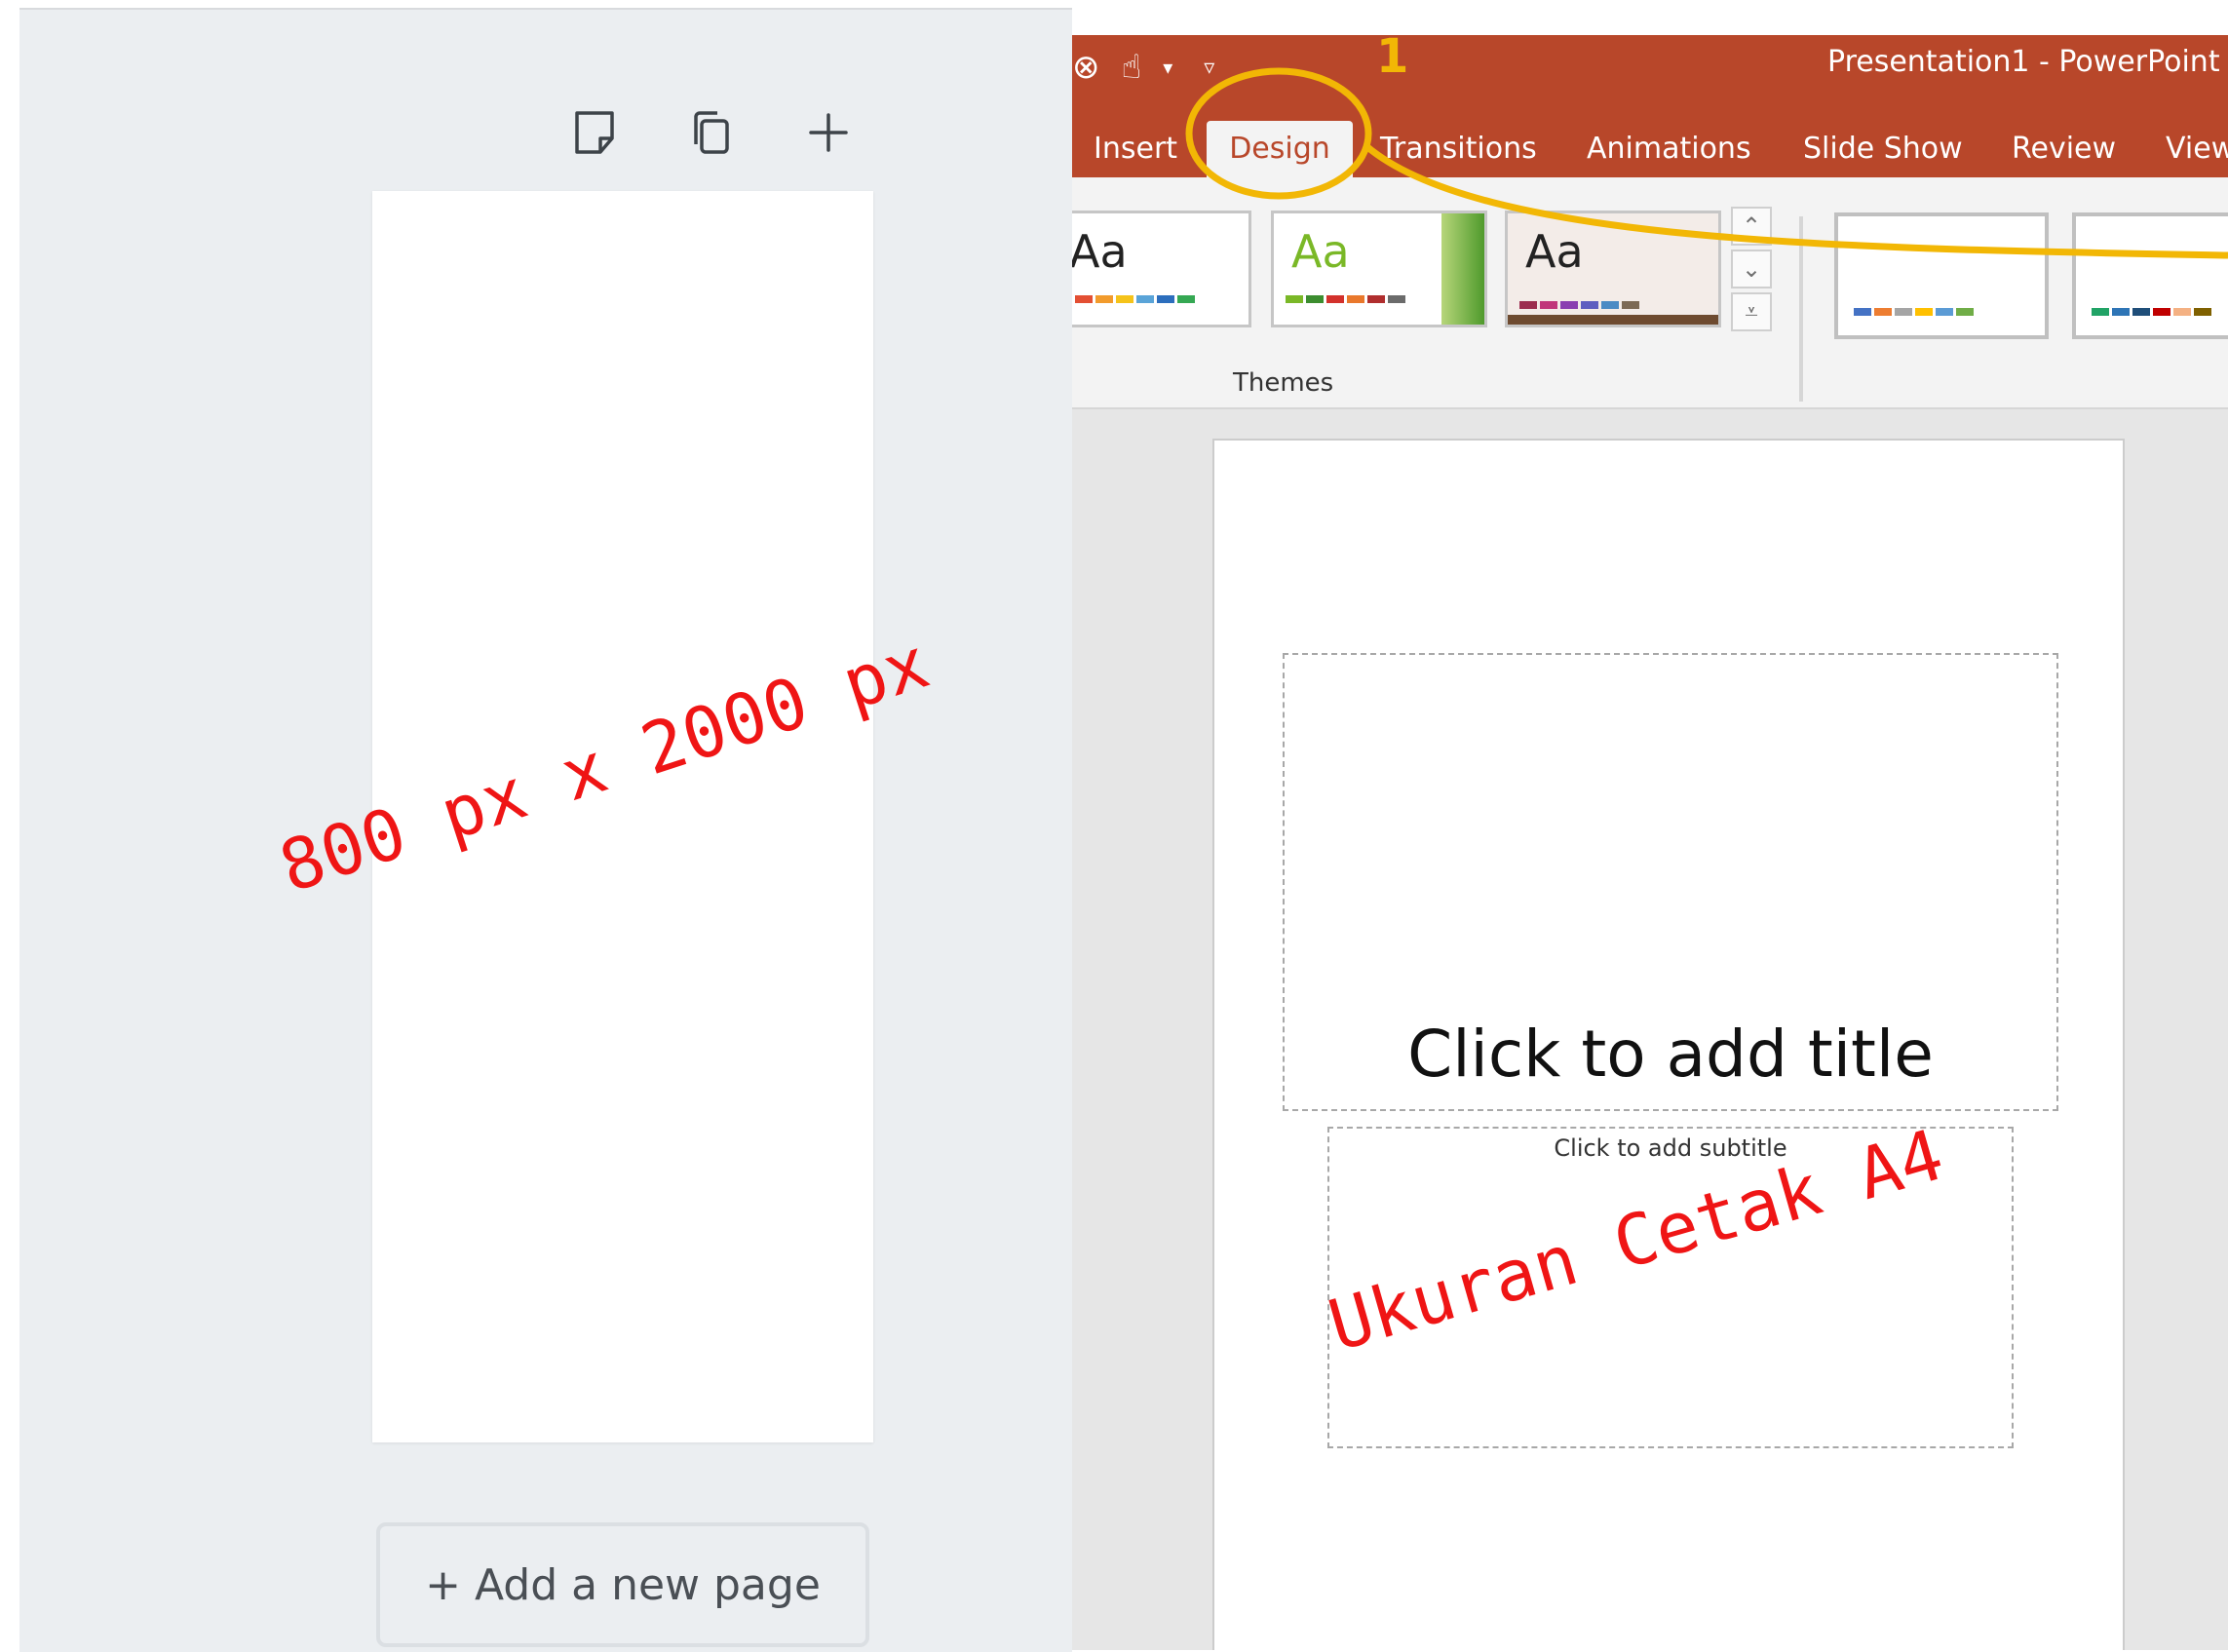  What do you see at coordinates (1670, 882) in the screenshot?
I see `title-placeholder: Click to add title` at bounding box center [1670, 882].